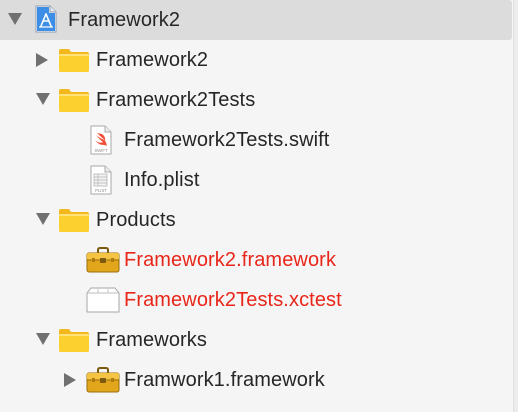 This screenshot has width=518, height=412. I want to click on navigator-row-folder: Framework2, so click(256, 60).